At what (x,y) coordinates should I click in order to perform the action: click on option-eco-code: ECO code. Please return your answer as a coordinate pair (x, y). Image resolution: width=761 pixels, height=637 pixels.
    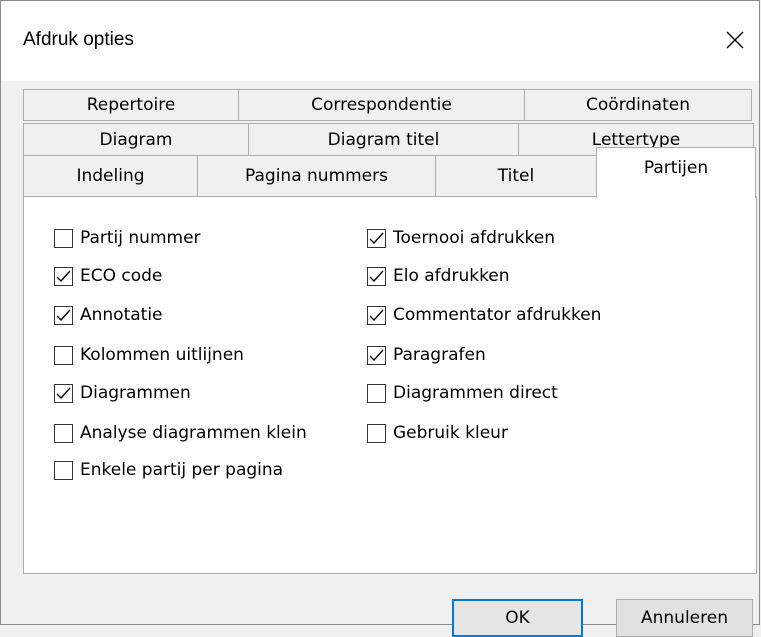
    Looking at the image, I should click on (108, 276).